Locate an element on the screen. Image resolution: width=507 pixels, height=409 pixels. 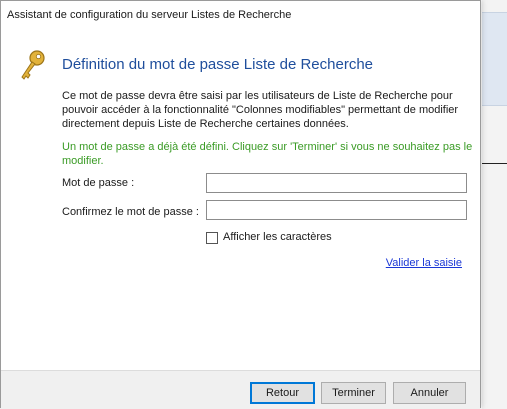
background-app-line is located at coordinates (494, 163).